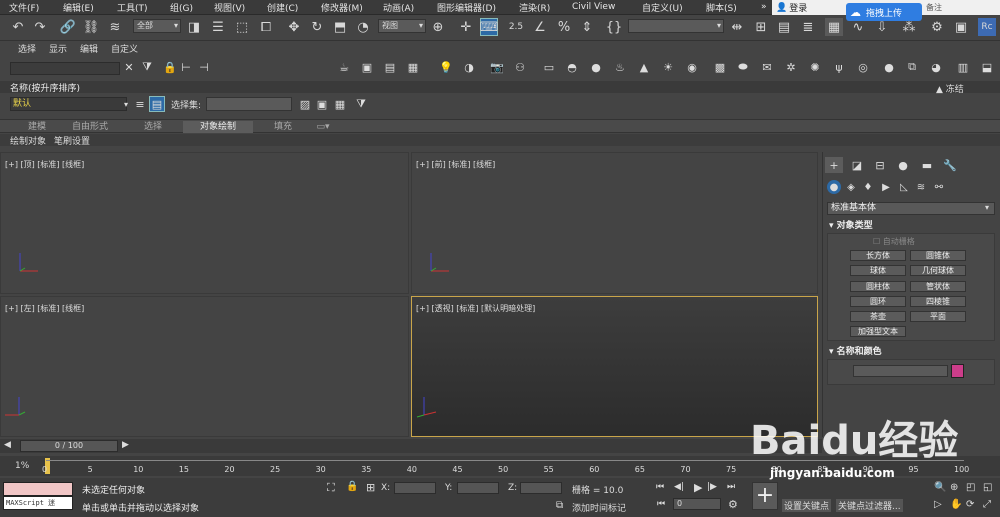 This screenshot has height=517, width=1000. What do you see at coordinates (857, 165) in the screenshot?
I see `modify-tab-icon: ◪` at bounding box center [857, 165].